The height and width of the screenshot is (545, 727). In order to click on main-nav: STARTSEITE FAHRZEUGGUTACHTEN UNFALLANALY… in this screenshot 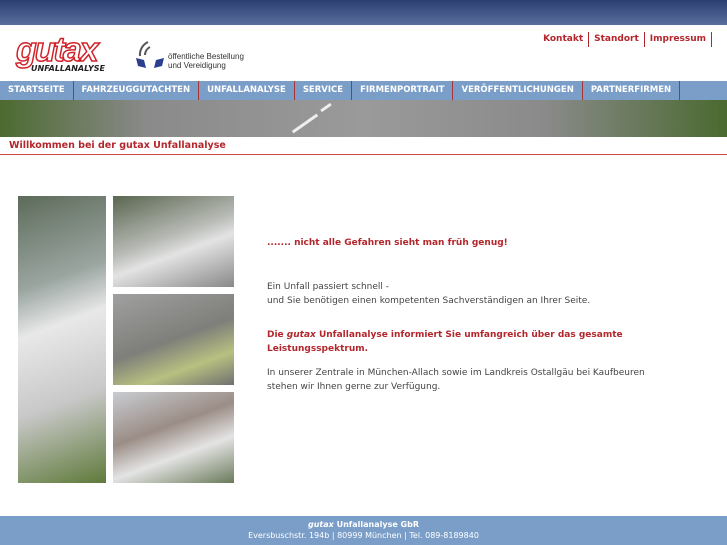, I will do `click(363, 90)`.